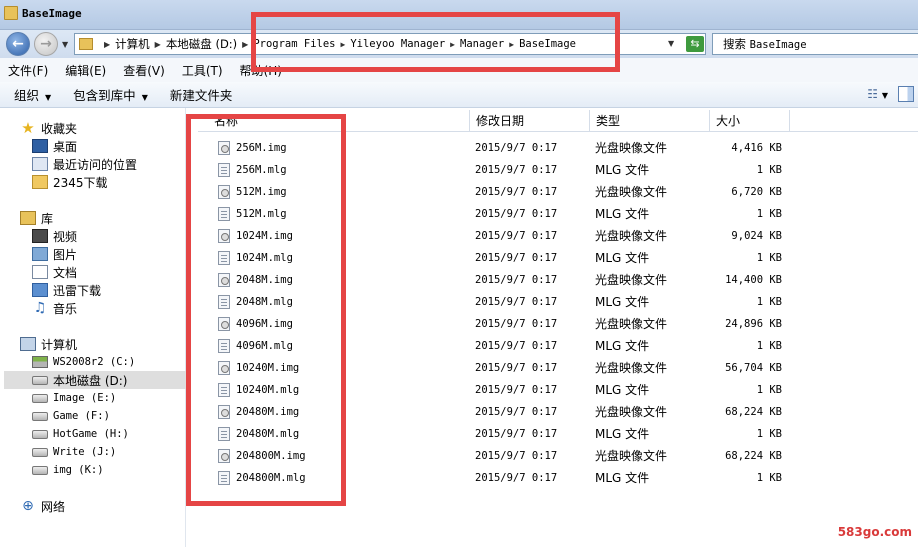  I want to click on breadcrumb-root: ▶, so click(107, 44).